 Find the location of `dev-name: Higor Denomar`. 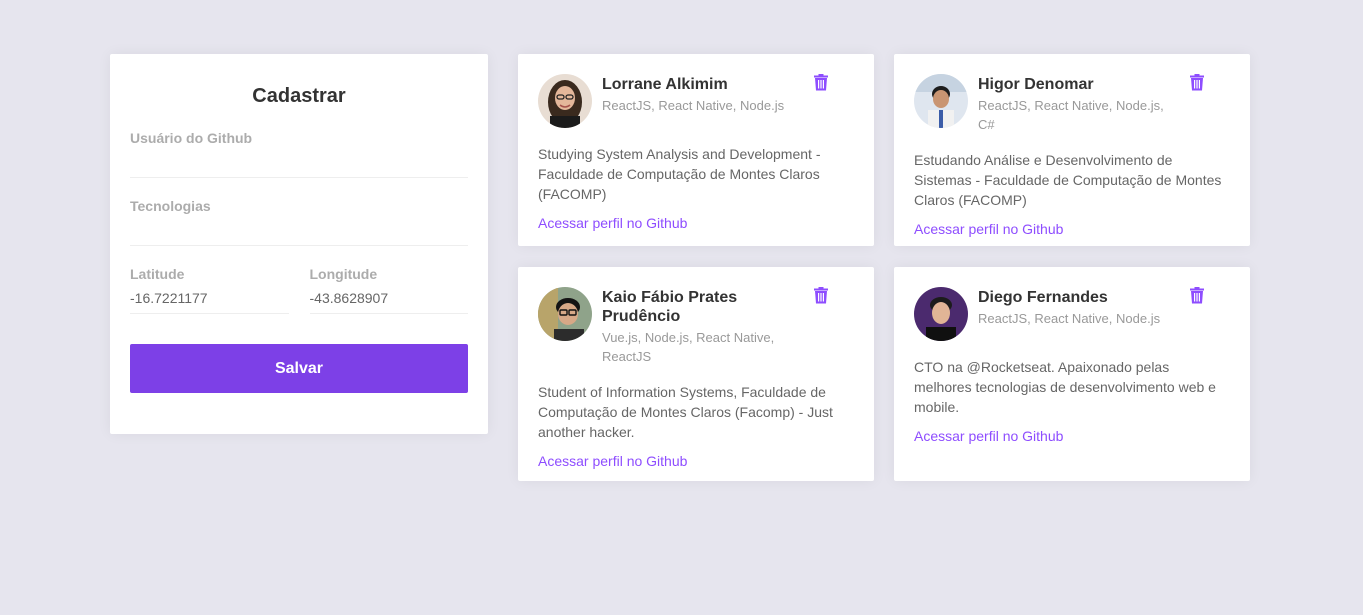

dev-name: Higor Denomar is located at coordinates (1036, 84).